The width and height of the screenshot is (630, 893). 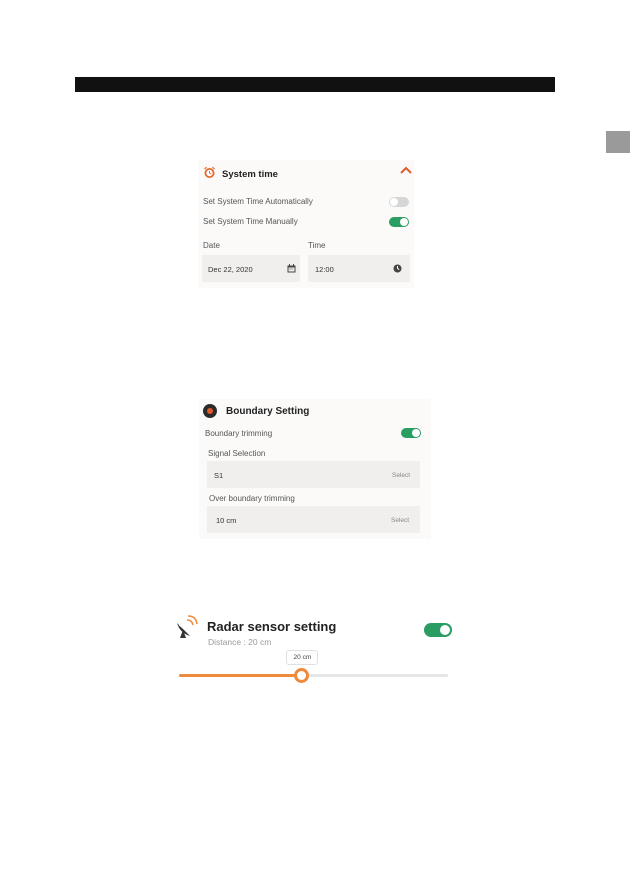 I want to click on date-value: Dec 22, 2020, so click(x=230, y=269).